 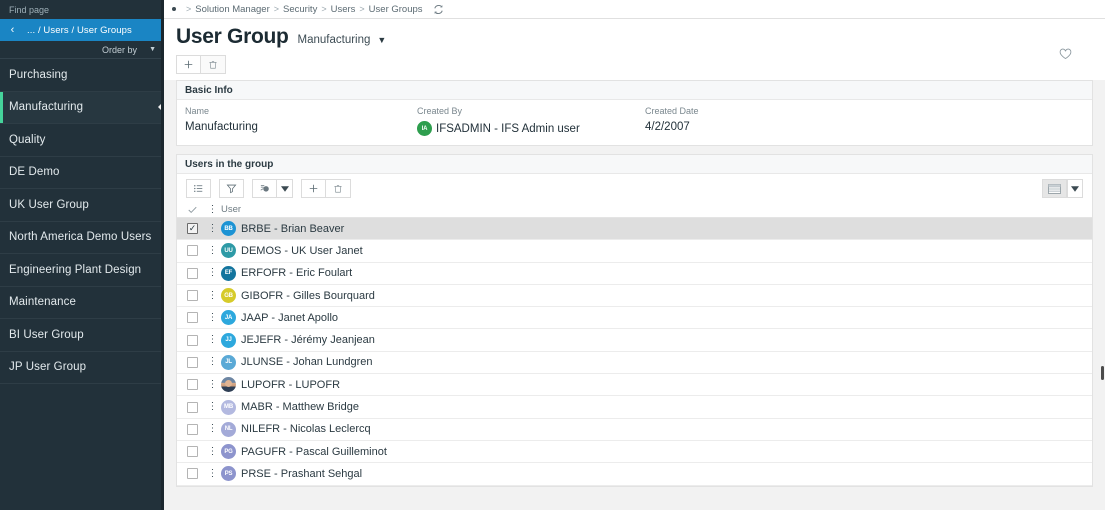 I want to click on table-row: ⋮ JL JLUNSE - Johan Lundgren, so click(x=634, y=363).